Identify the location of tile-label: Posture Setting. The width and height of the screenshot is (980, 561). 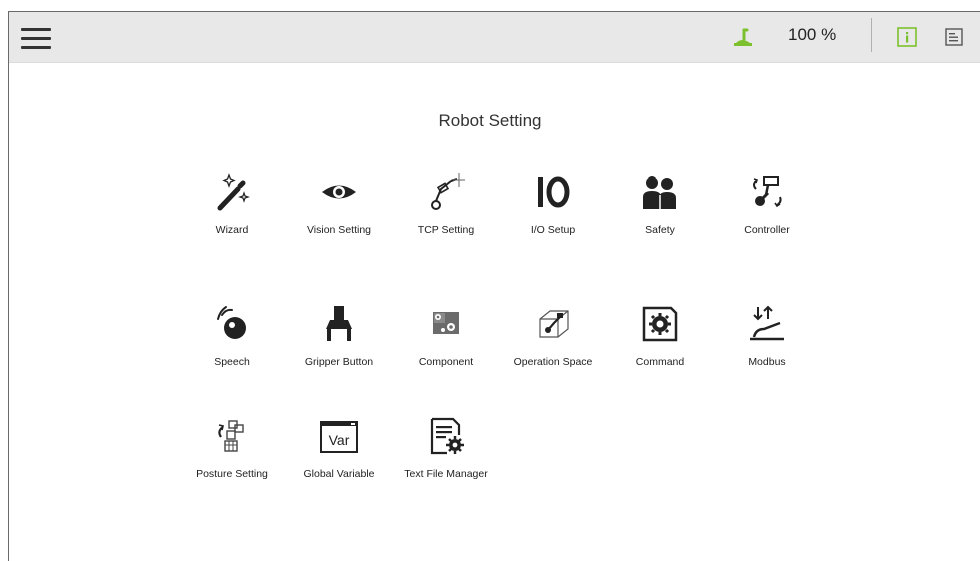
(232, 474).